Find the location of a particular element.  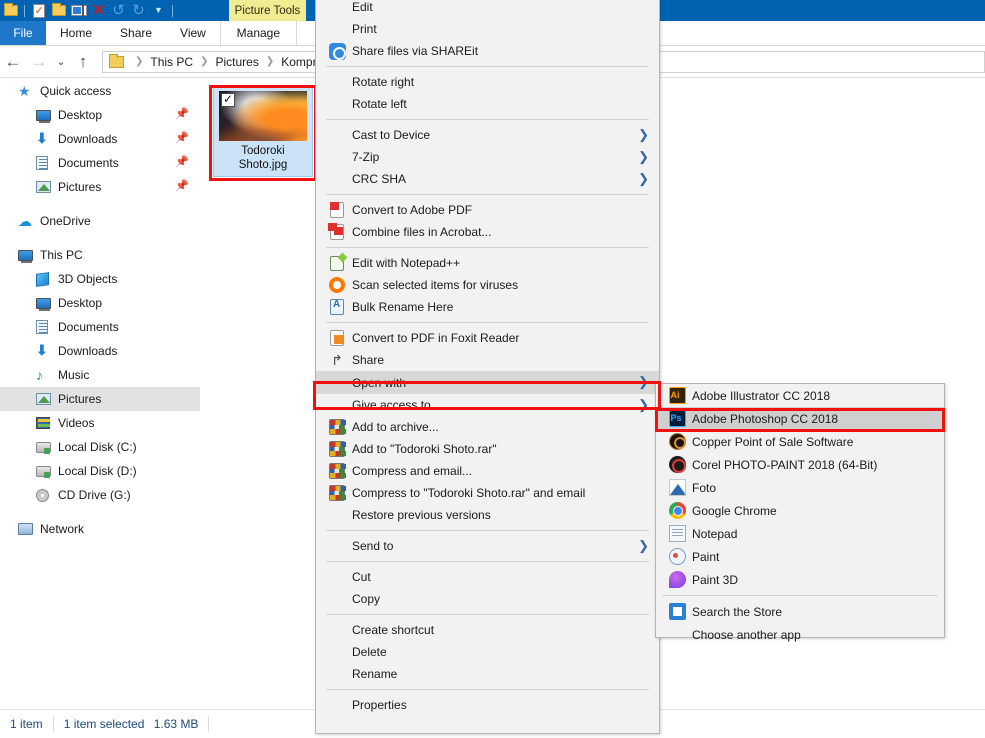

menu-item-edit: Edit is located at coordinates (487, 9).